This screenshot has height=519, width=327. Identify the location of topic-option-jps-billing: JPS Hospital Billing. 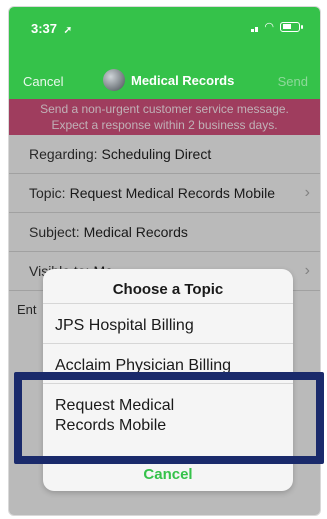
(168, 323).